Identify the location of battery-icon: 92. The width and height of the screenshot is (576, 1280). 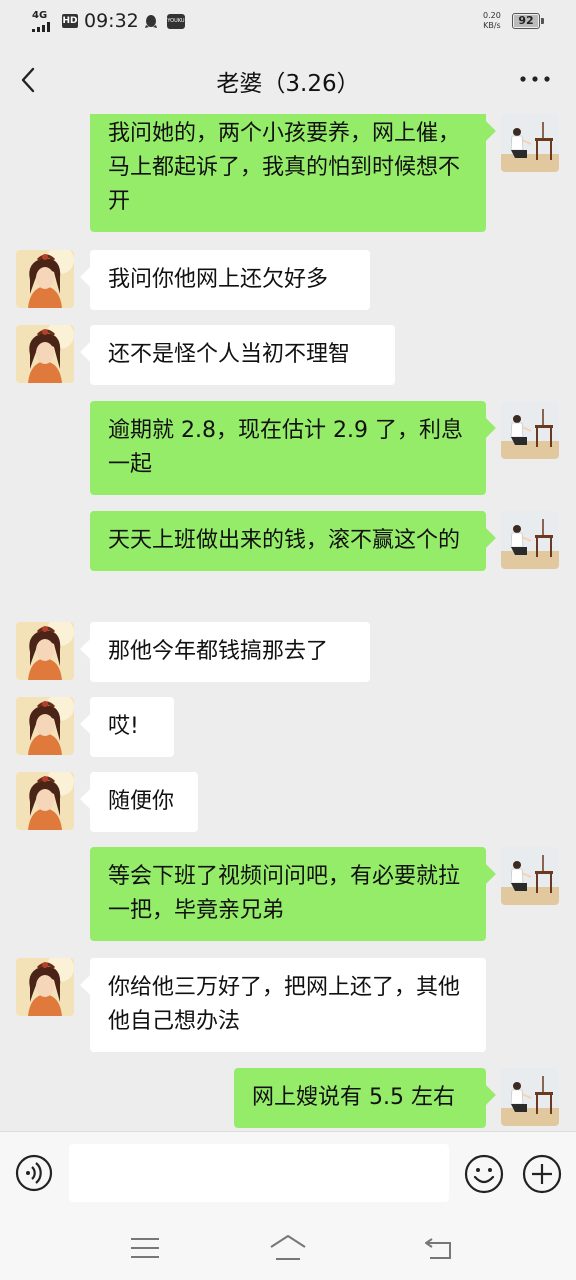
(528, 21).